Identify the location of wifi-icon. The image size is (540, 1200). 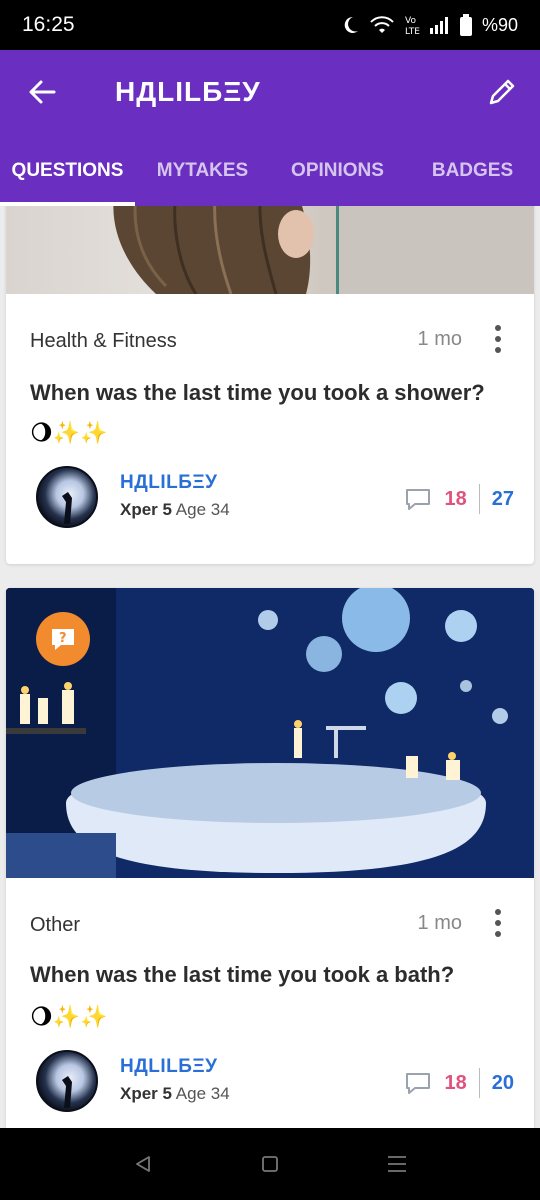
(382, 25).